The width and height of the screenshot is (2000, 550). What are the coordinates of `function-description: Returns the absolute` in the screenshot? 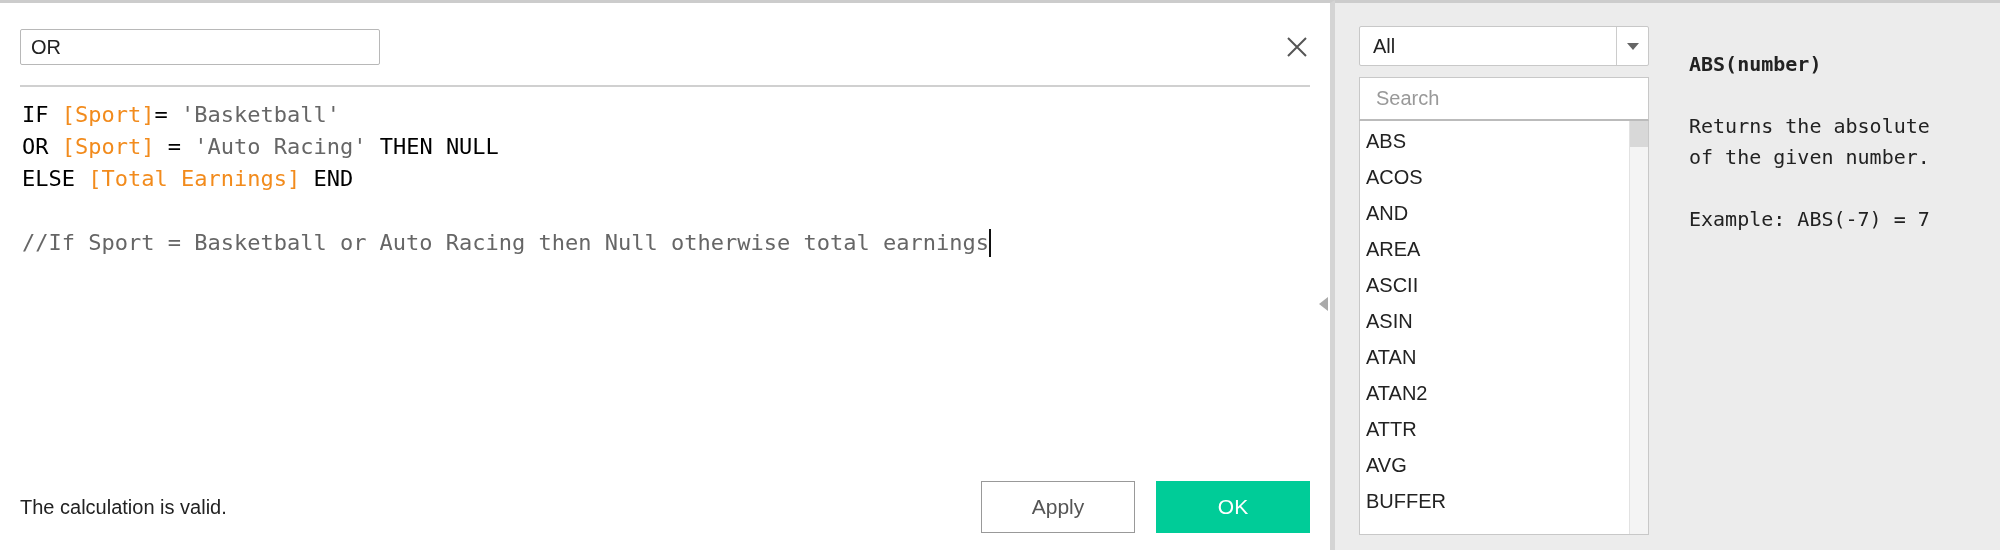 It's located at (1809, 126).